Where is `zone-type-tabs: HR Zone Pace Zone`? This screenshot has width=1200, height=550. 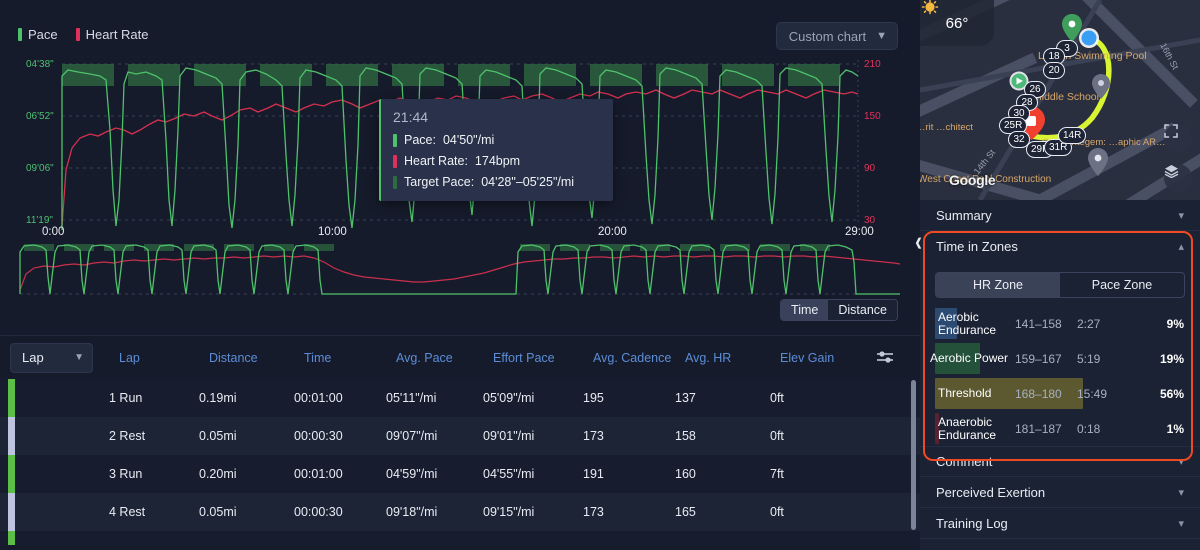
zone-type-tabs: HR Zone Pace Zone is located at coordinates (1060, 285).